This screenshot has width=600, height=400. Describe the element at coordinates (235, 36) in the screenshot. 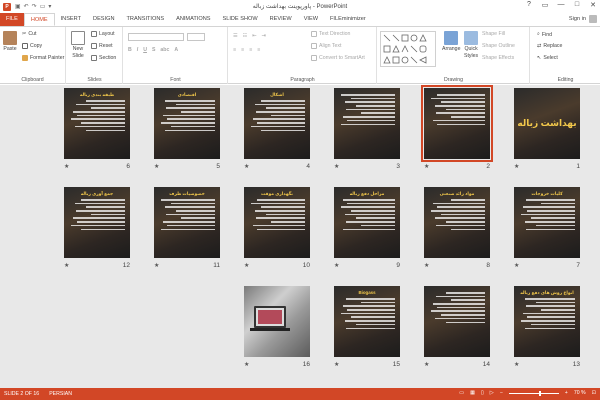

I see `bullets-icon: ☰` at that location.